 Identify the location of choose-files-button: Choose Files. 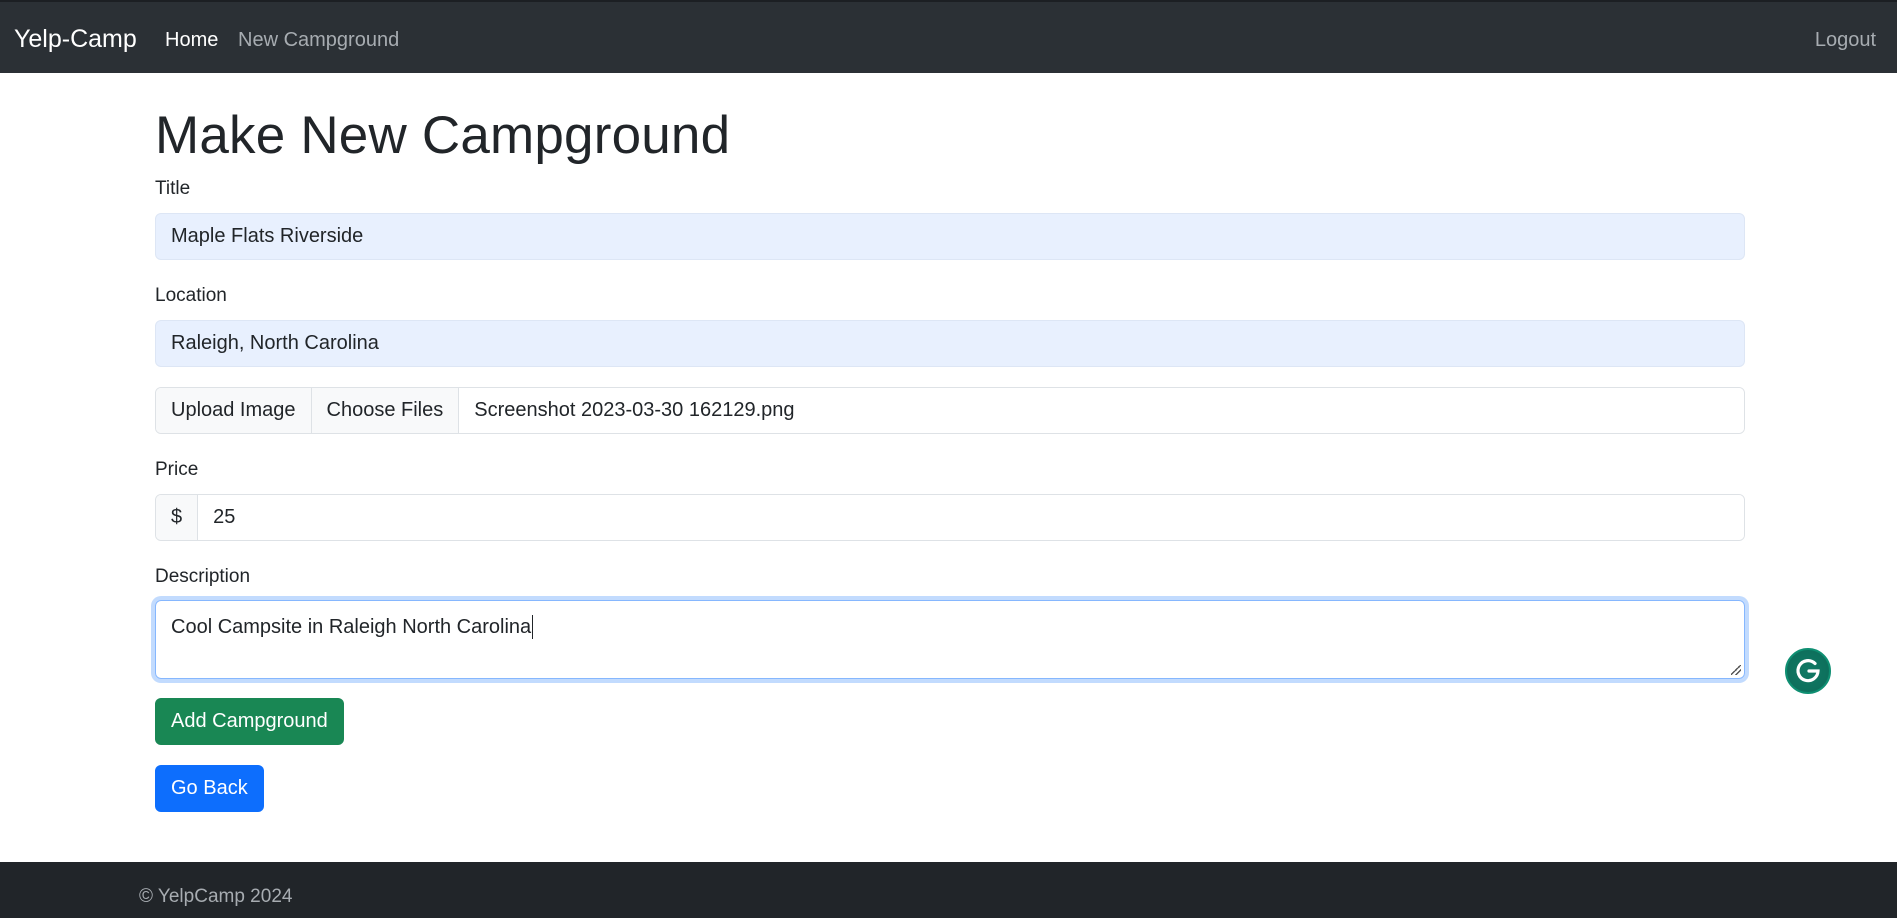
(385, 410).